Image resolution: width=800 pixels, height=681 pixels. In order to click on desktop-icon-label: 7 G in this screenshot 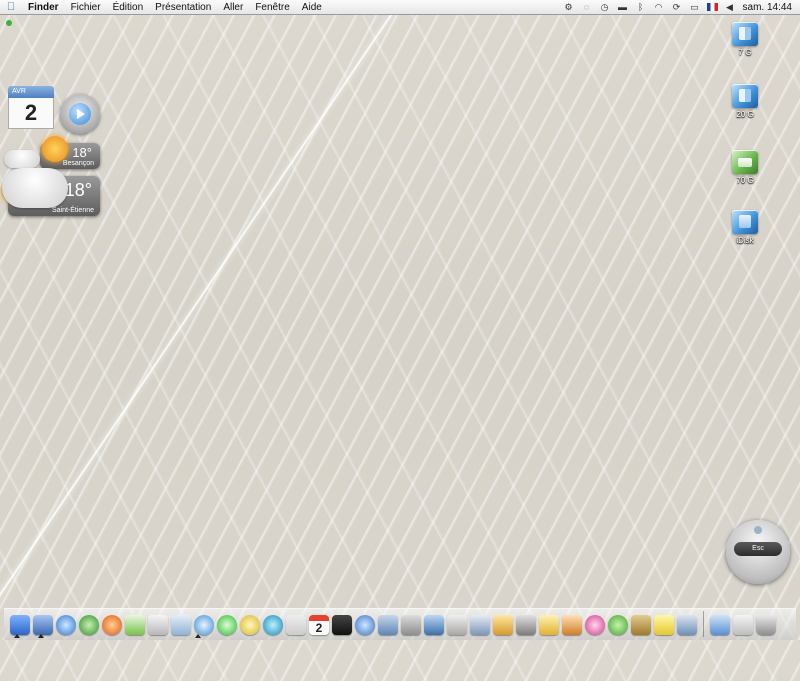, I will do `click(745, 52)`.